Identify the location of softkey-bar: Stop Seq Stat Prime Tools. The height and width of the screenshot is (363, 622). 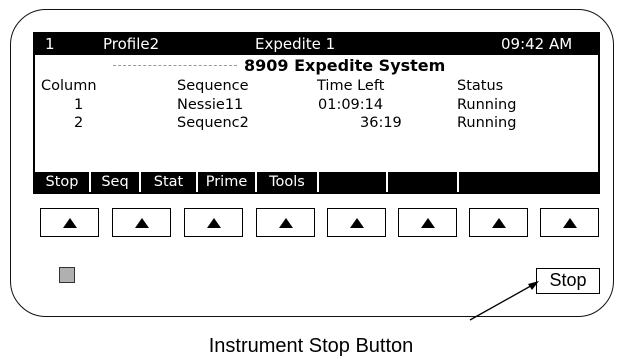
(316, 182).